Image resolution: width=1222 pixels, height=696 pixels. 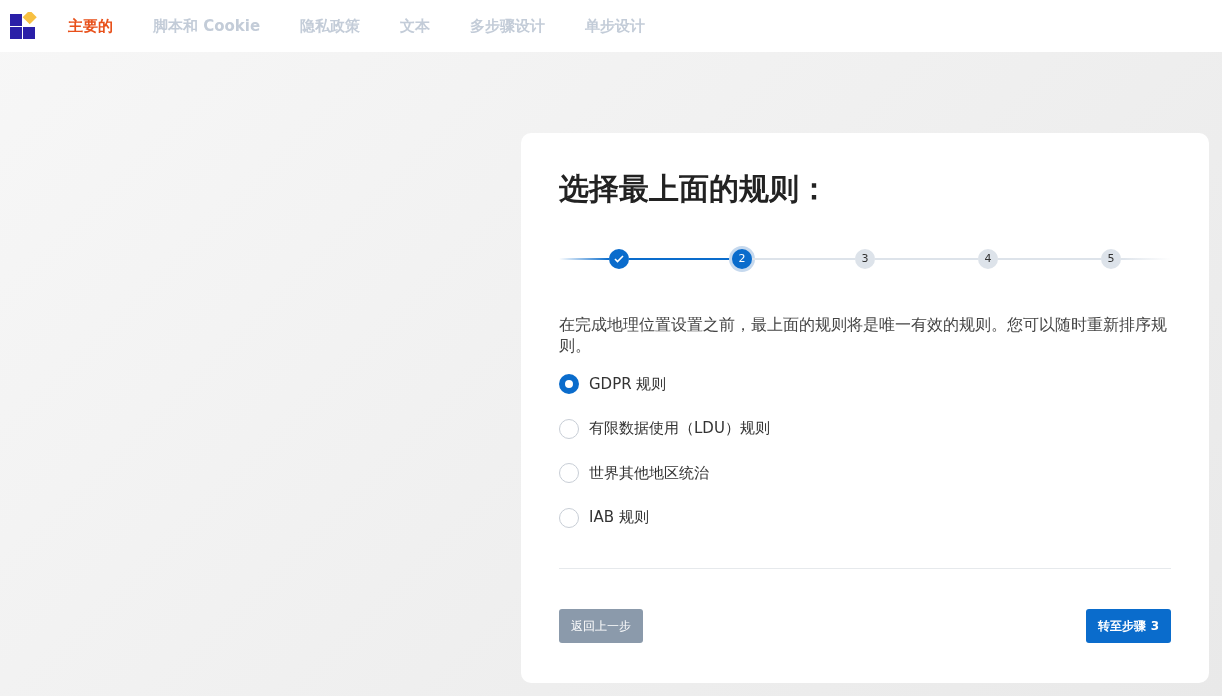 What do you see at coordinates (90, 26) in the screenshot?
I see `nav-tab: 主要的` at bounding box center [90, 26].